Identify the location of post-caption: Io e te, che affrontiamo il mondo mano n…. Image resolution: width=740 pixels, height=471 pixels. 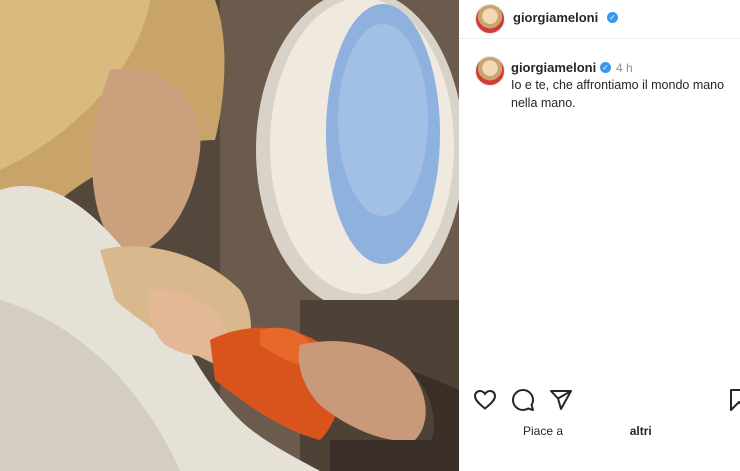
(624, 94).